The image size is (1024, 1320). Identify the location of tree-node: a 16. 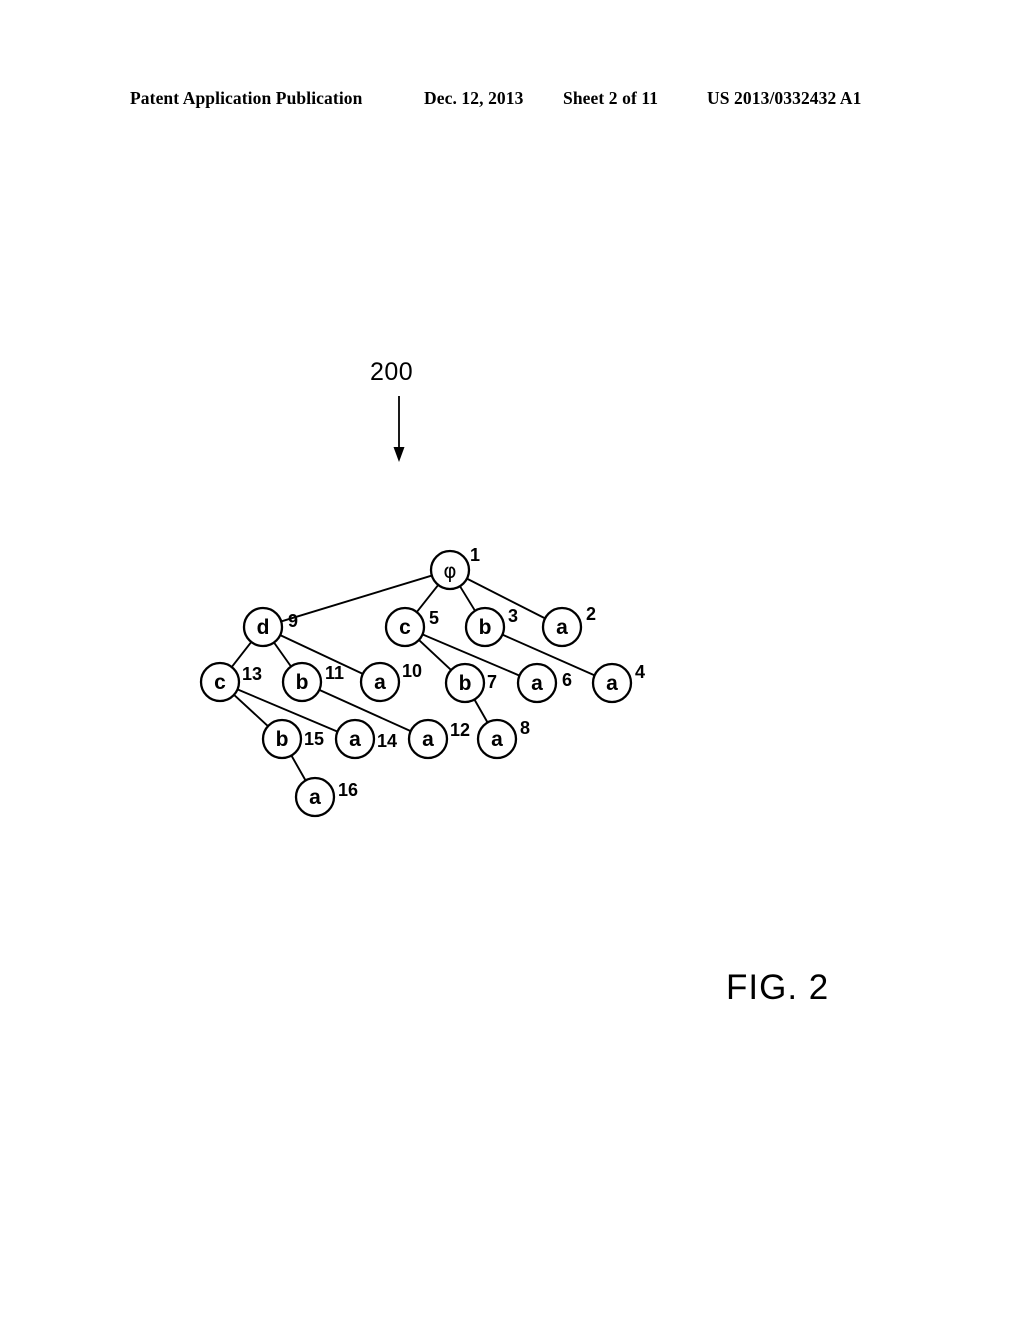
(326, 797).